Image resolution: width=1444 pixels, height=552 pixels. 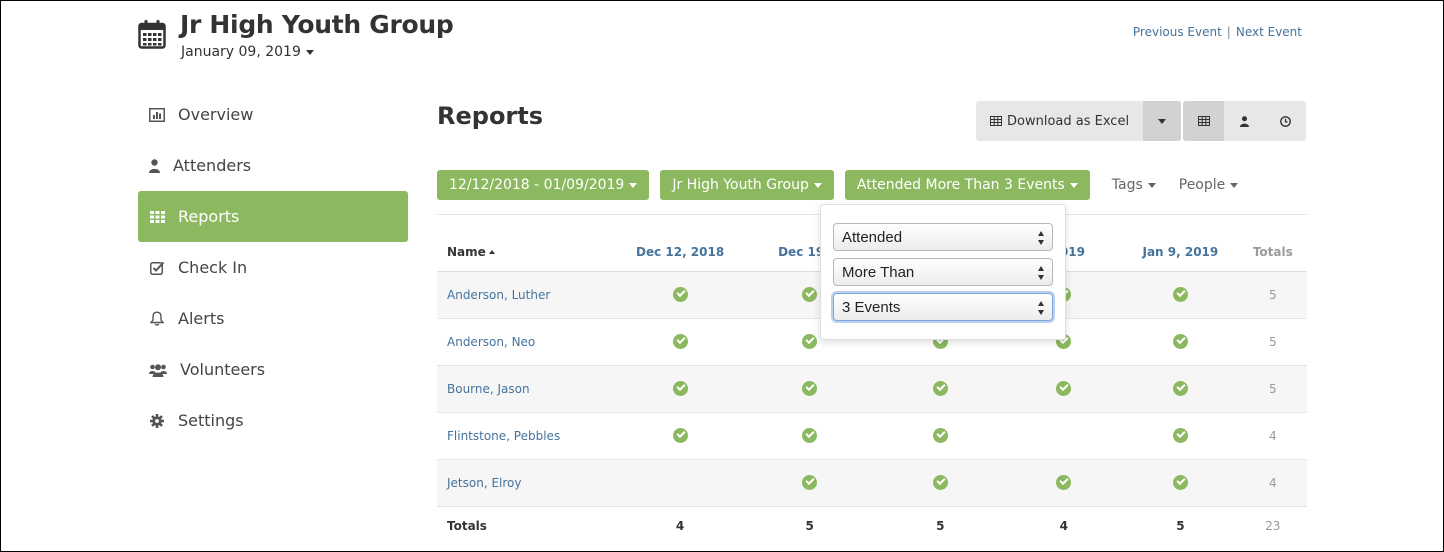 What do you see at coordinates (273, 165) in the screenshot?
I see `sidebar-item-attenders: Attenders` at bounding box center [273, 165].